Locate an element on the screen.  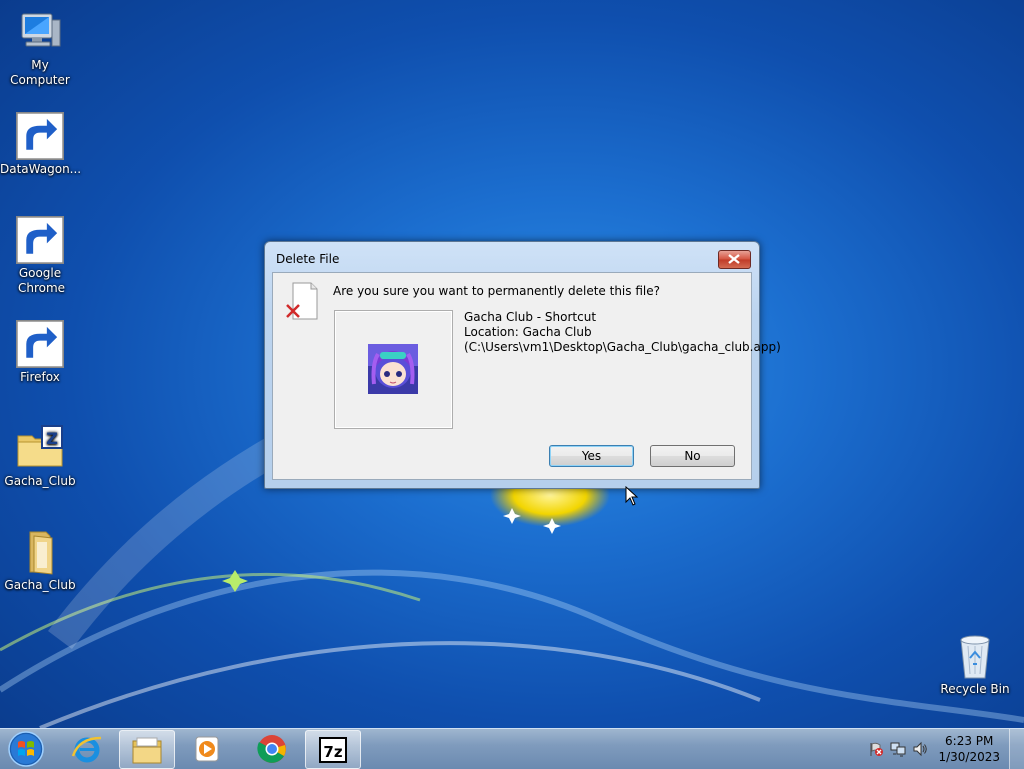
clock-date: 1/30/2023 is located at coordinates (969, 757).